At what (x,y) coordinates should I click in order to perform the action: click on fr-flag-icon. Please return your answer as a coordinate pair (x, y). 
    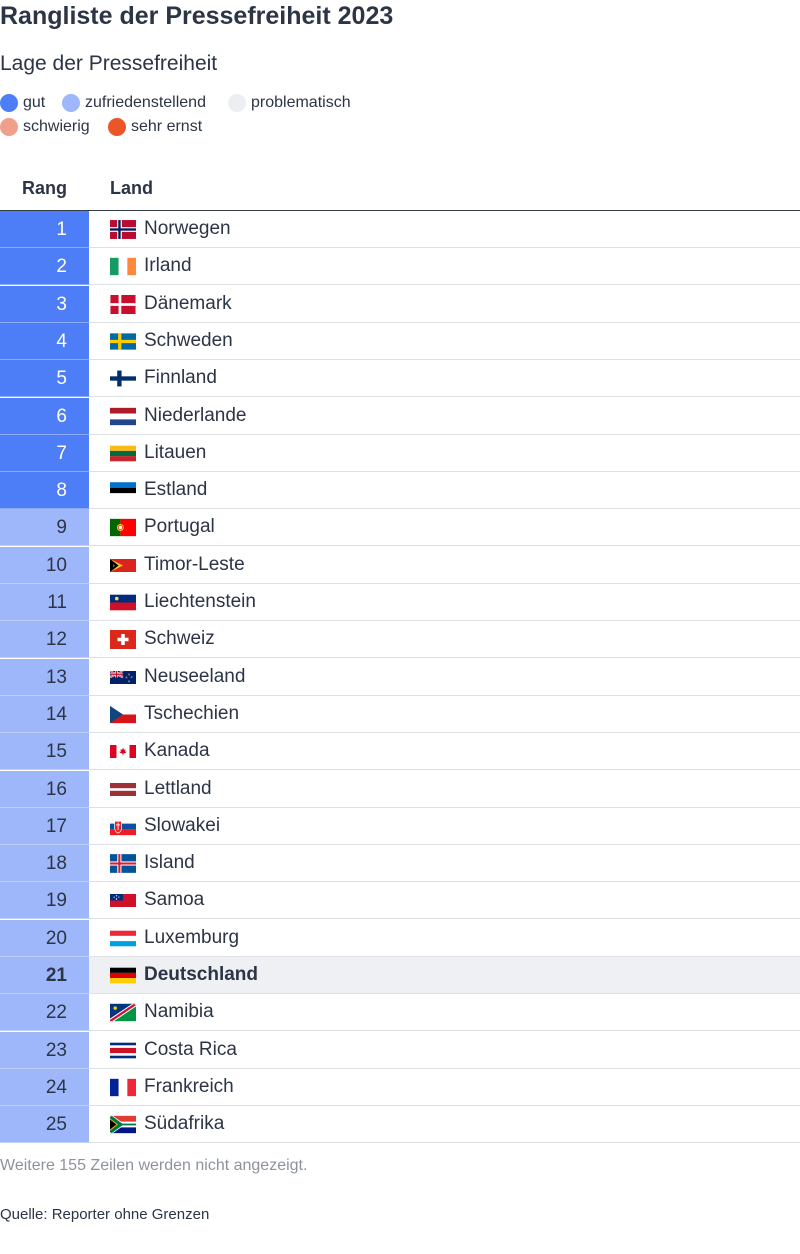
    Looking at the image, I should click on (123, 1087).